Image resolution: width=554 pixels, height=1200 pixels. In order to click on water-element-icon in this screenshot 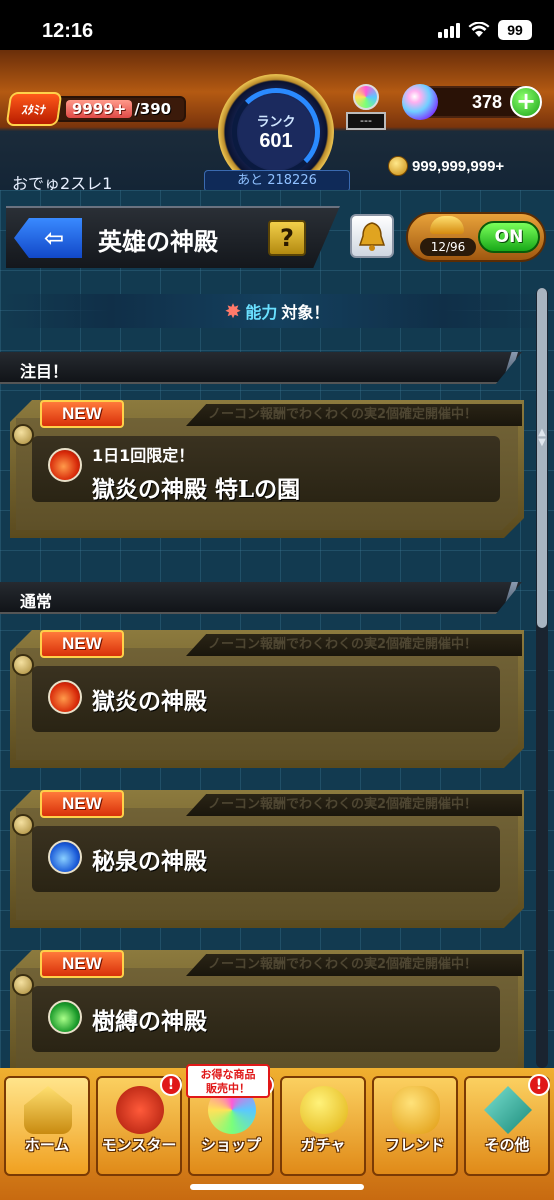, I will do `click(65, 857)`.